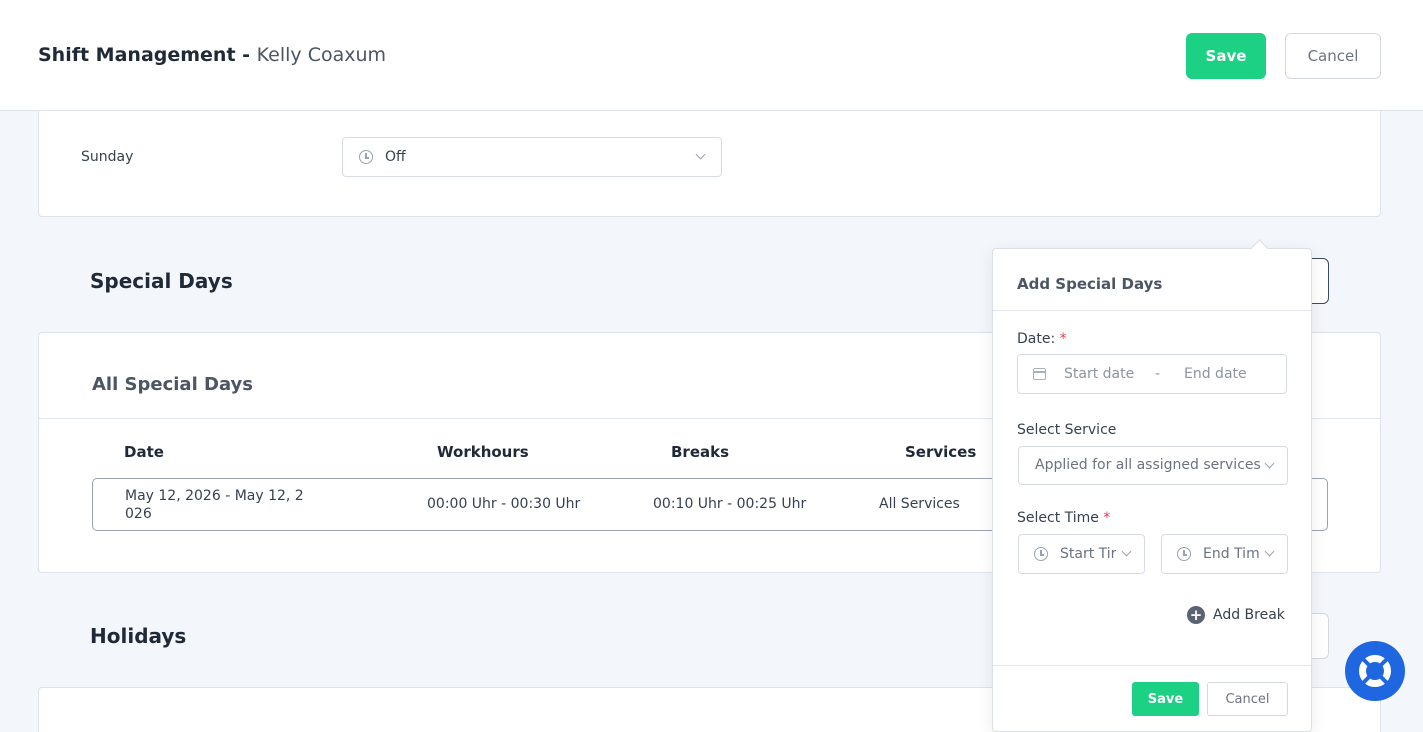 This screenshot has height=732, width=1423. Describe the element at coordinates (1152, 374) in the screenshot. I see `date-range-picker: Start date - End date` at that location.